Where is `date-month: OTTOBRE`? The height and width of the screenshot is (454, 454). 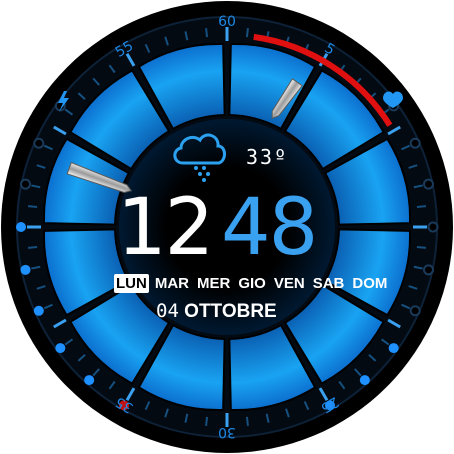
date-month: OTTOBRE is located at coordinates (230, 311).